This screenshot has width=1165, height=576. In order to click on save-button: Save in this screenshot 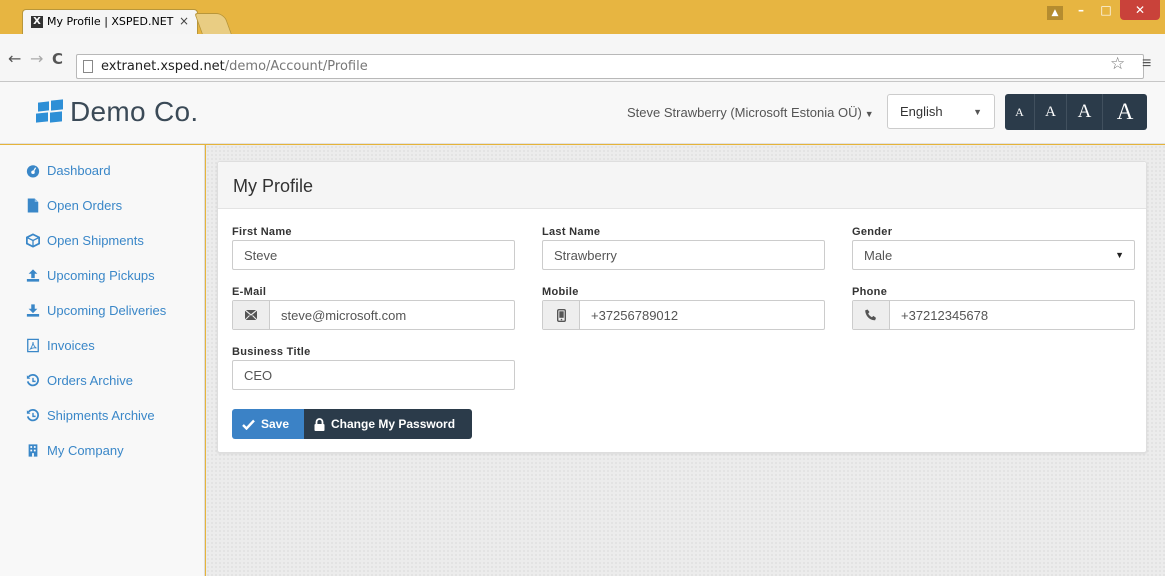, I will do `click(268, 424)`.